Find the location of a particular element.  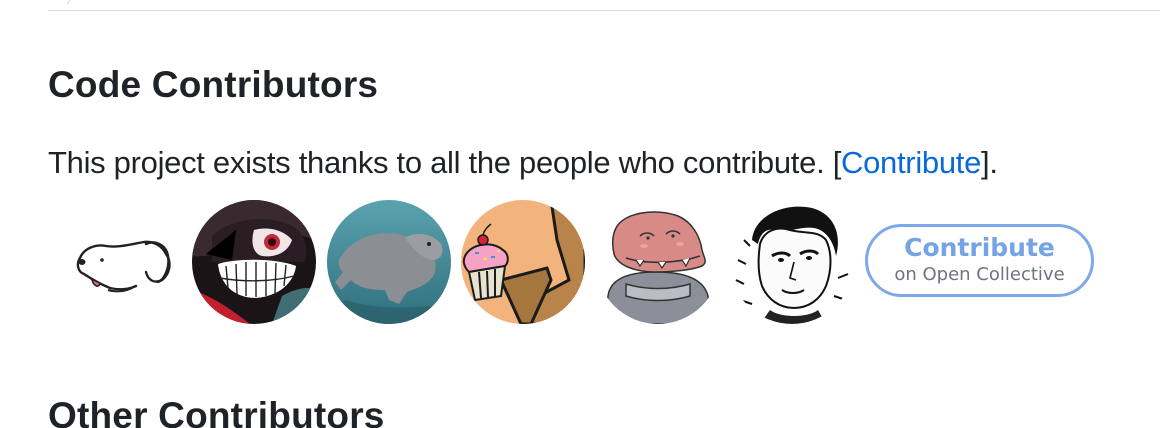

contribute-button-label: Contribute is located at coordinates (979, 247).